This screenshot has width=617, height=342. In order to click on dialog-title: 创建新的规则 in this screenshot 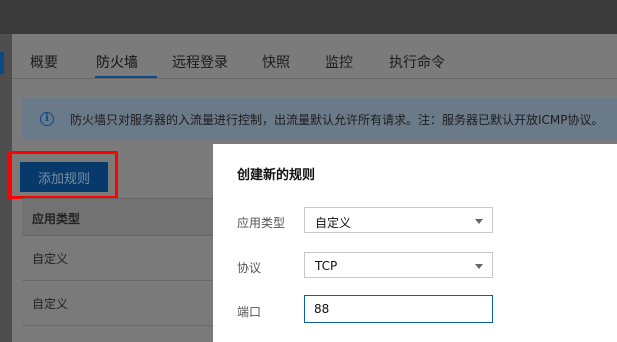, I will do `click(276, 175)`.